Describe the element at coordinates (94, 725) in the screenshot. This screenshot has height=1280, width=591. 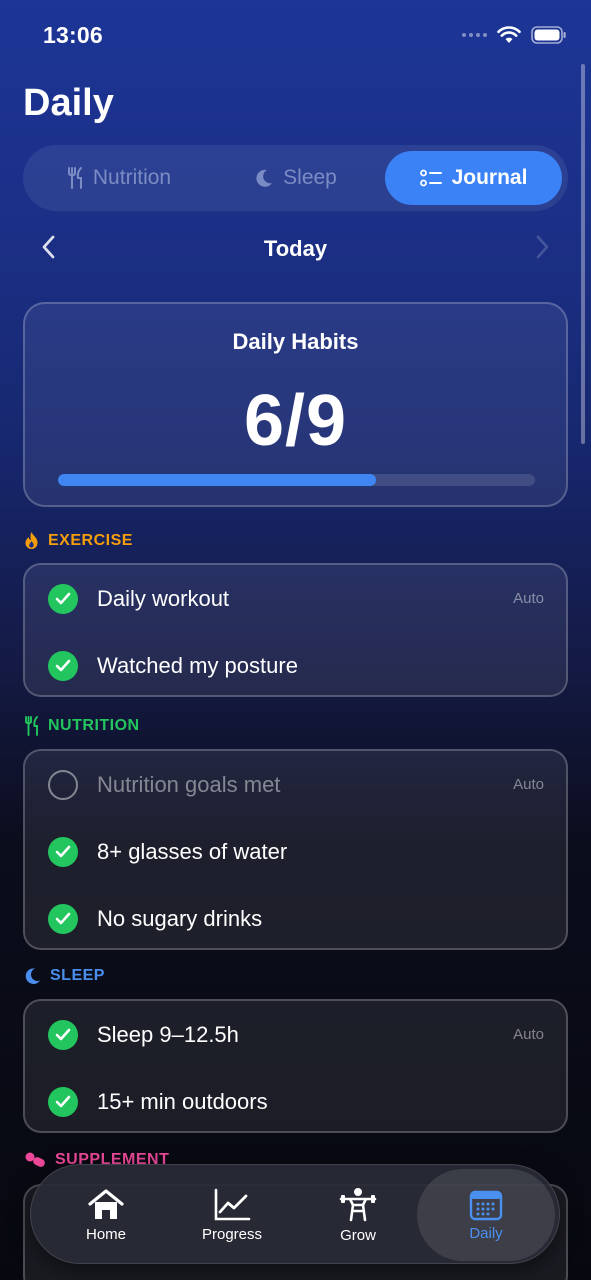
I see `section-title-nutrition: NUTRITION` at that location.